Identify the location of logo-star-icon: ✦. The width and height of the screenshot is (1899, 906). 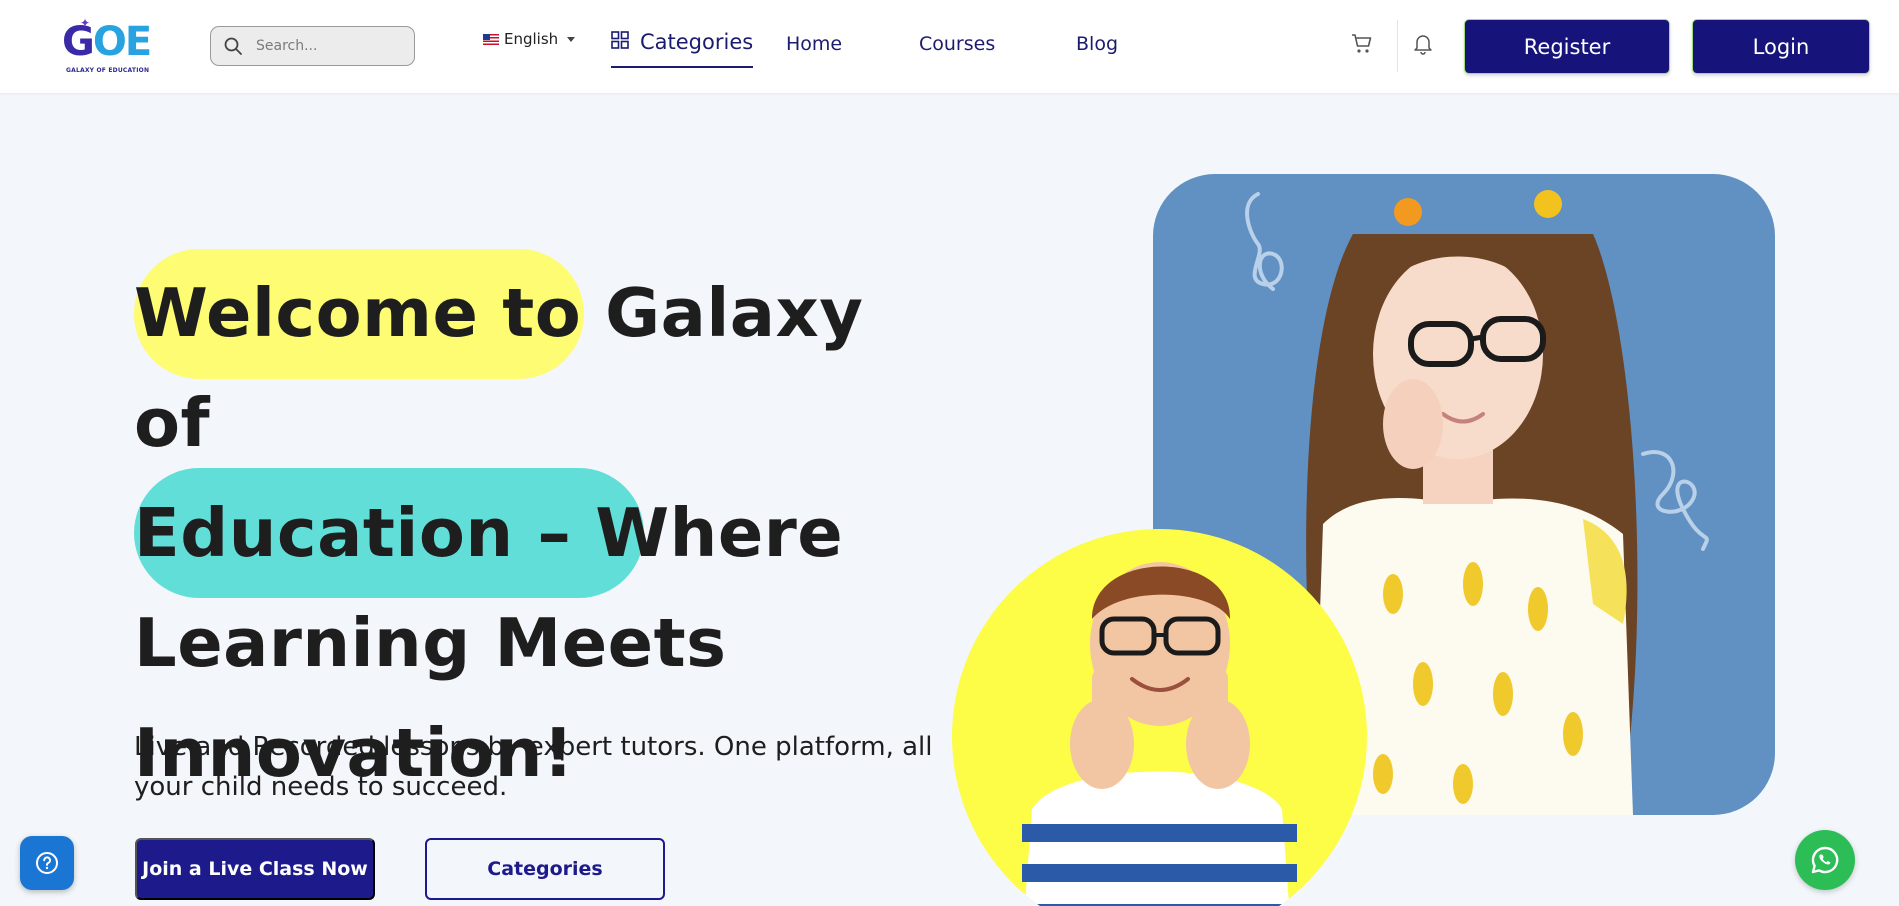
(85, 23).